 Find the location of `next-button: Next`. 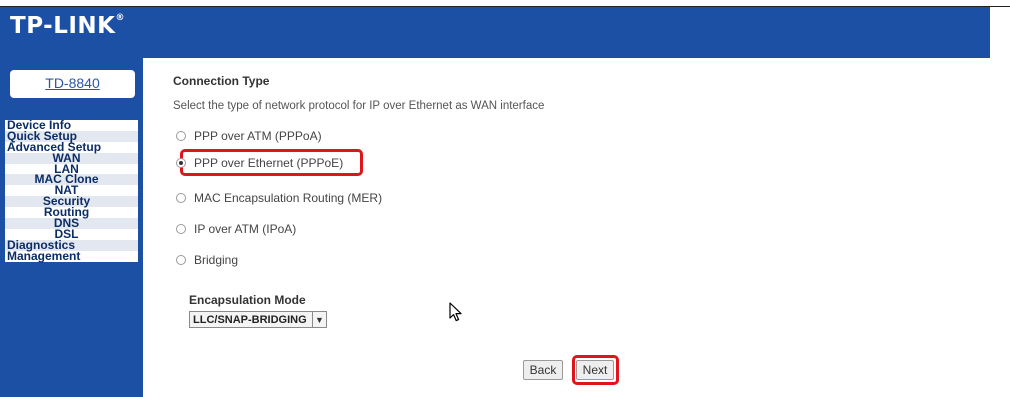

next-button: Next is located at coordinates (595, 370).